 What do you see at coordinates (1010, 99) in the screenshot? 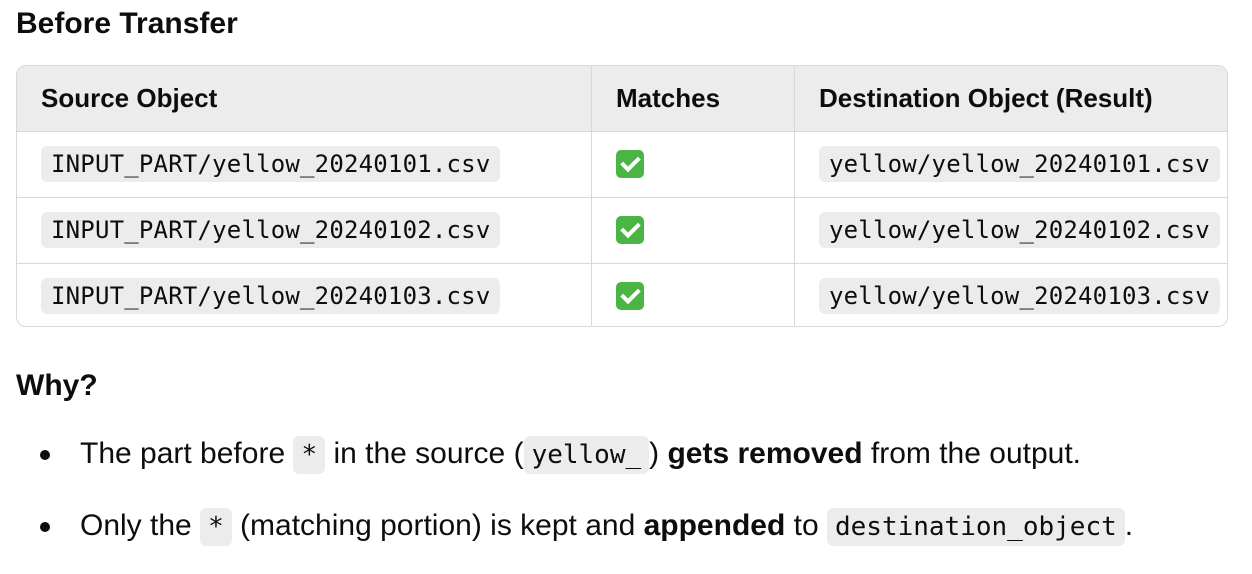
I see `header-destination-object: Destination Object (Result)` at bounding box center [1010, 99].